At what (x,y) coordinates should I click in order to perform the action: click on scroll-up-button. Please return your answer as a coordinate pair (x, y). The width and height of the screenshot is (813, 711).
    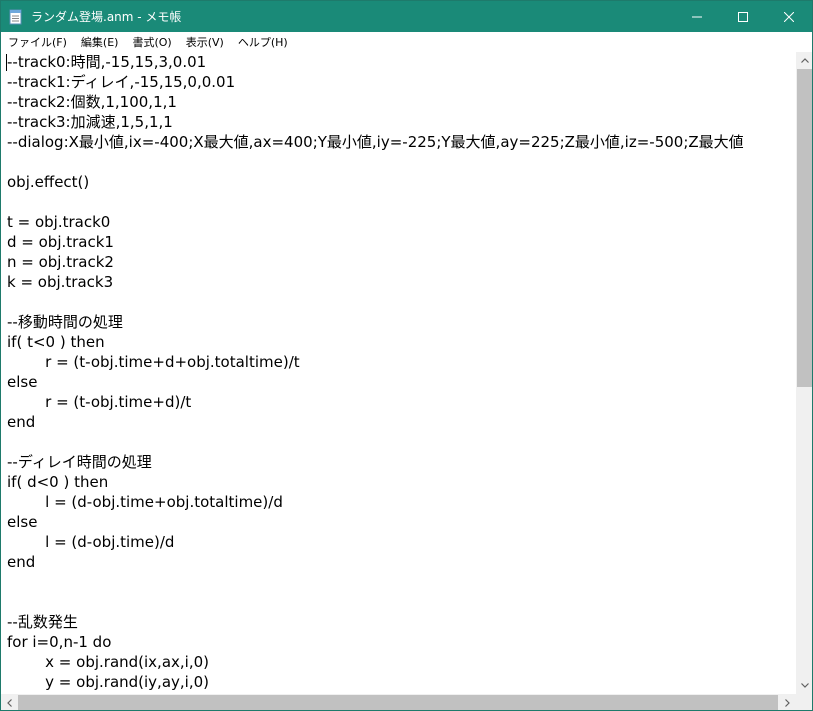
    Looking at the image, I should click on (804, 60).